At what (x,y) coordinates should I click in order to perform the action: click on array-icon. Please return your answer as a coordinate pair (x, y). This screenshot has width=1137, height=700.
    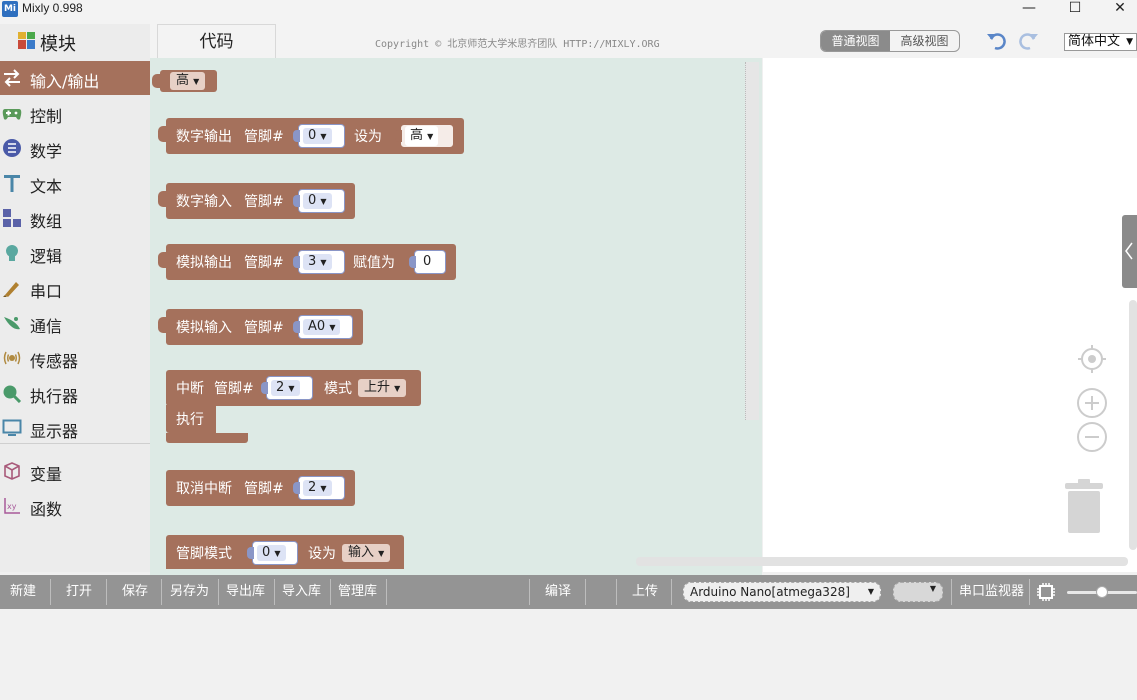
    Looking at the image, I should click on (12, 218).